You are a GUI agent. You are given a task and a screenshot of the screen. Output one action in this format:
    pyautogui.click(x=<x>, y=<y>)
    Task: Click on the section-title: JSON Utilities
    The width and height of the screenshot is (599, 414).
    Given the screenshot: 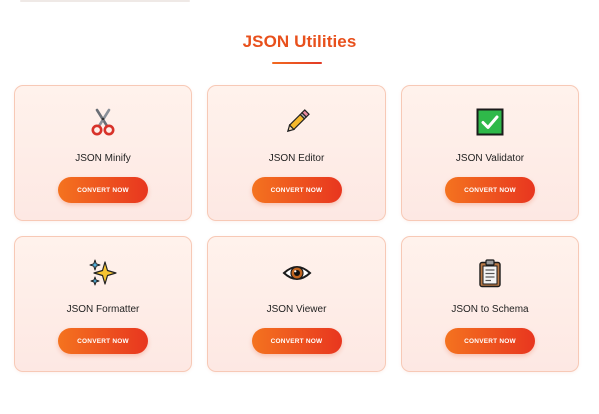 What is the action you would take?
    pyautogui.click(x=299, y=41)
    